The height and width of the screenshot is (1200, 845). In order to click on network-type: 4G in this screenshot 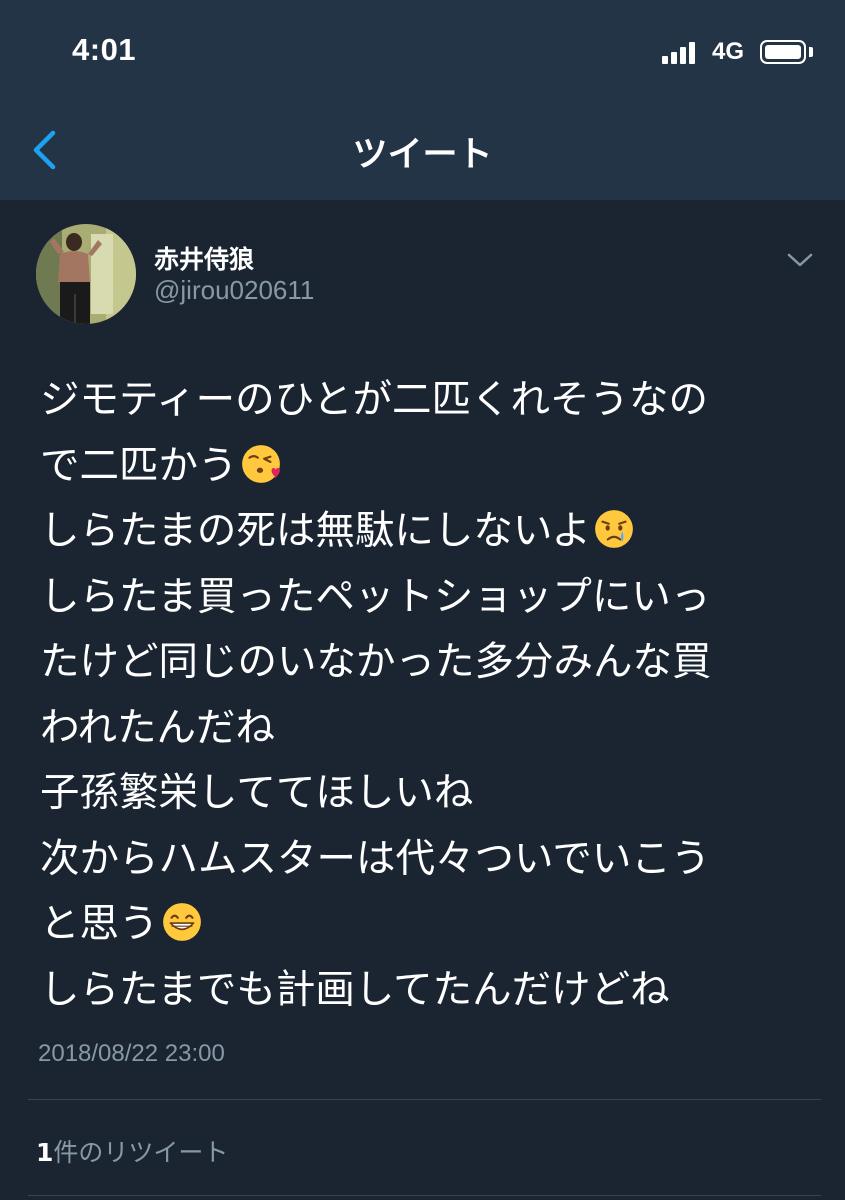, I will do `click(728, 51)`.